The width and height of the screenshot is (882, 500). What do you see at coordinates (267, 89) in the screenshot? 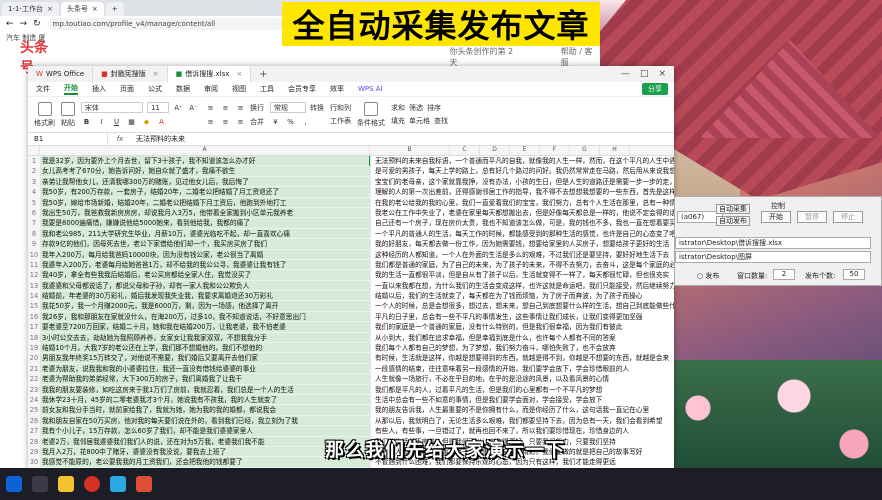
I see `menu-tools: 工具` at bounding box center [267, 89].